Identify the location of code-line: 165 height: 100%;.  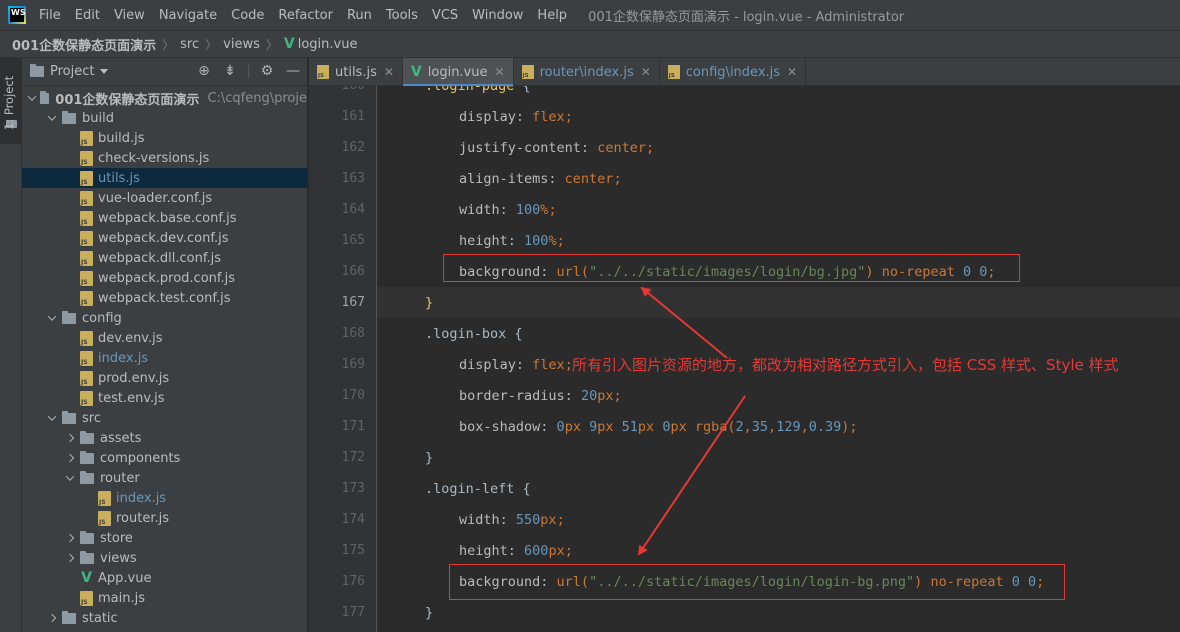
(761, 240).